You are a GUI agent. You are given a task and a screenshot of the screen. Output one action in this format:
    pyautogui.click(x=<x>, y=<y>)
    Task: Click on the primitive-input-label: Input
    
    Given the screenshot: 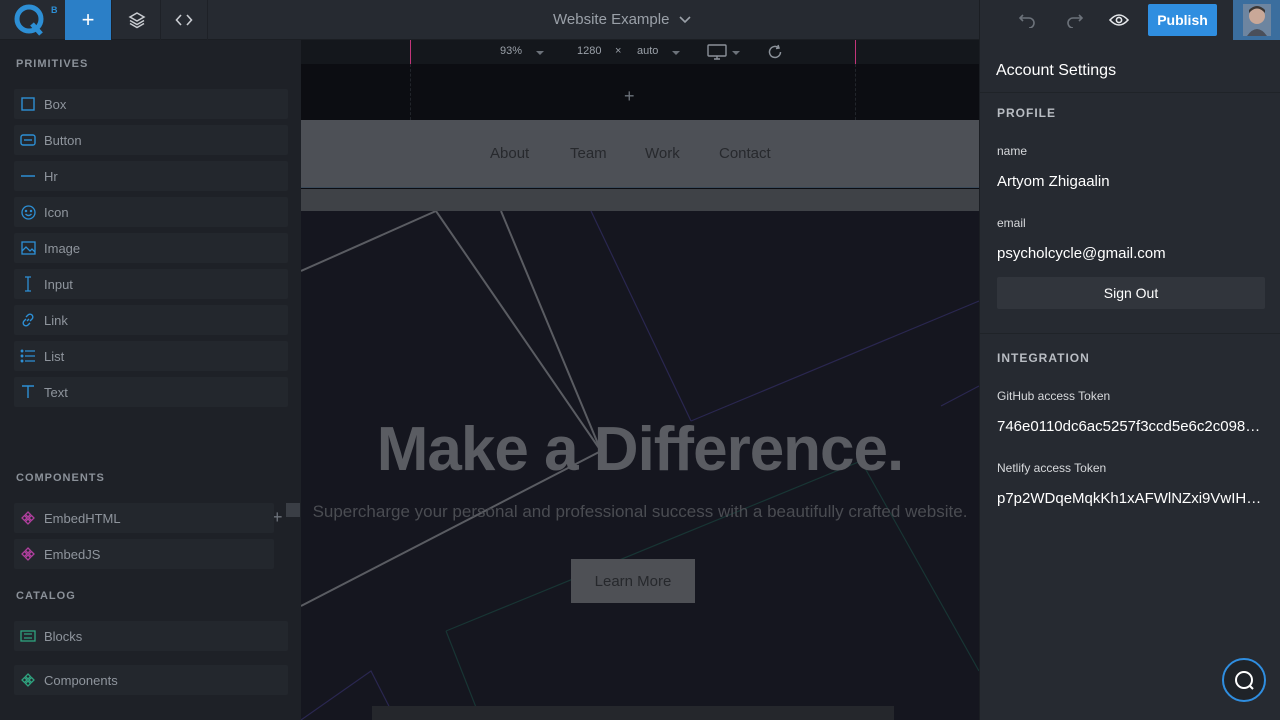 What is the action you would take?
    pyautogui.click(x=58, y=284)
    